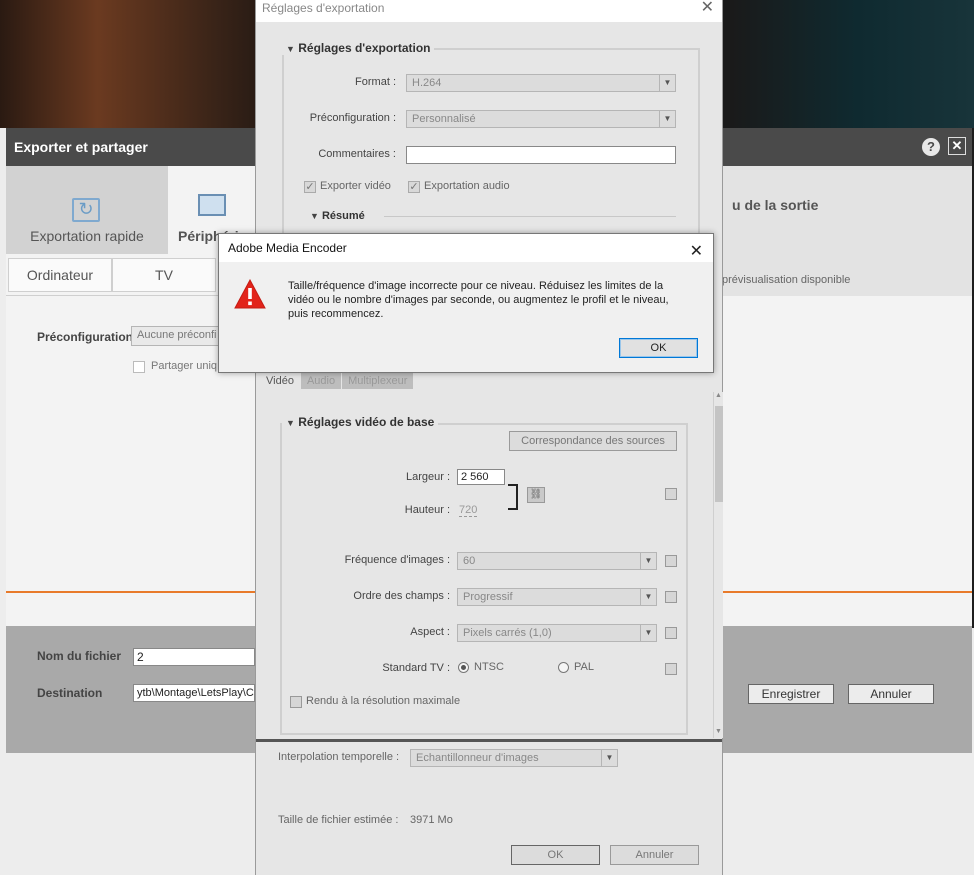 The width and height of the screenshot is (974, 875). What do you see at coordinates (584, 667) in the screenshot?
I see `pal-label: PAL` at bounding box center [584, 667].